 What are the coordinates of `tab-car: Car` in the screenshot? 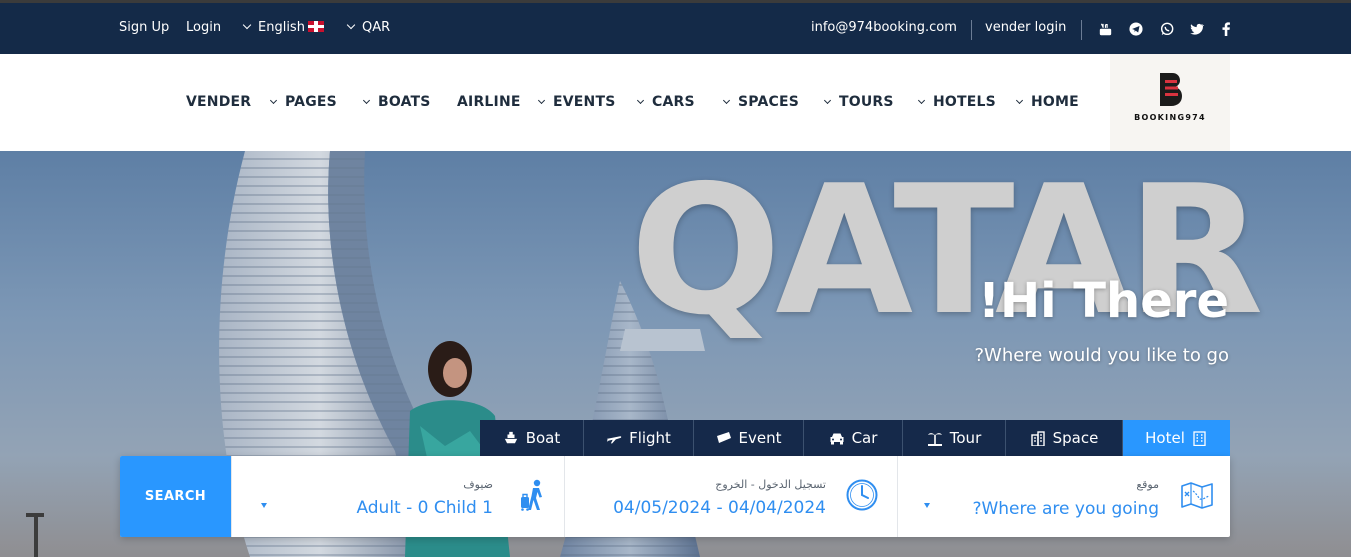 It's located at (853, 438).